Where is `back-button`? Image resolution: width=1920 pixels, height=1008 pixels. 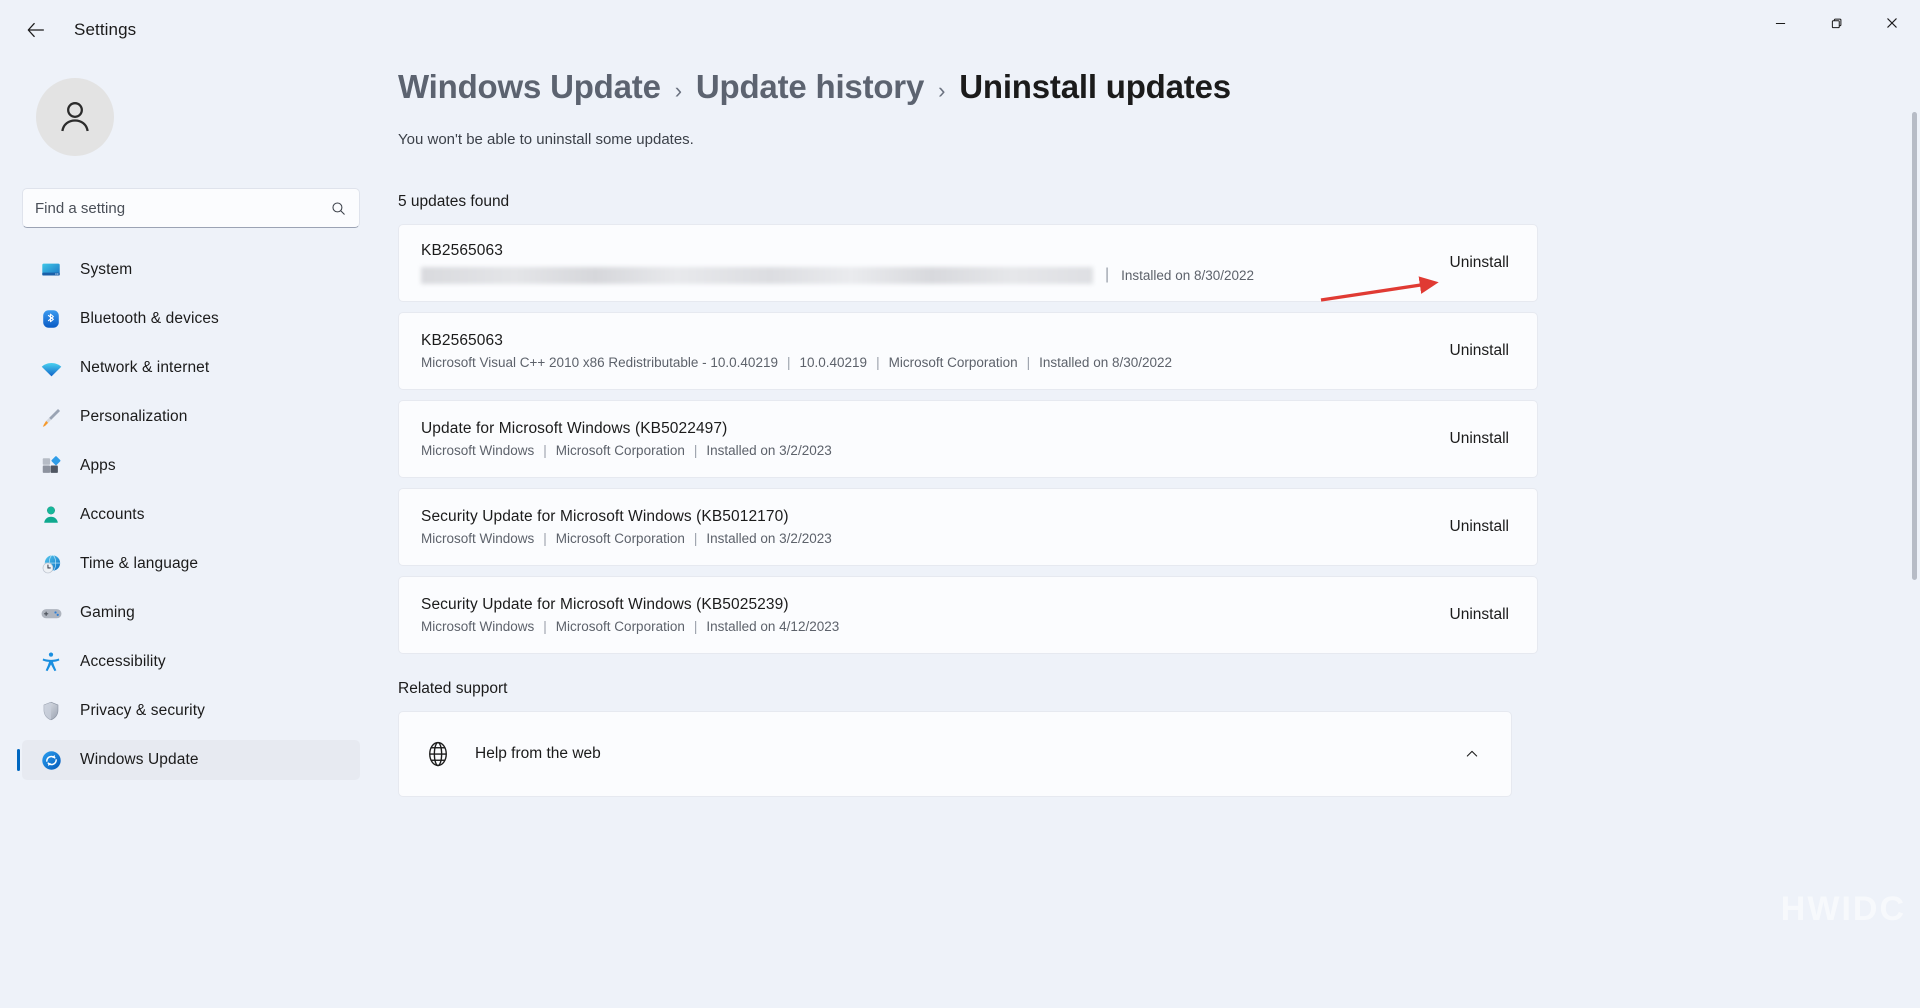 back-button is located at coordinates (36, 30).